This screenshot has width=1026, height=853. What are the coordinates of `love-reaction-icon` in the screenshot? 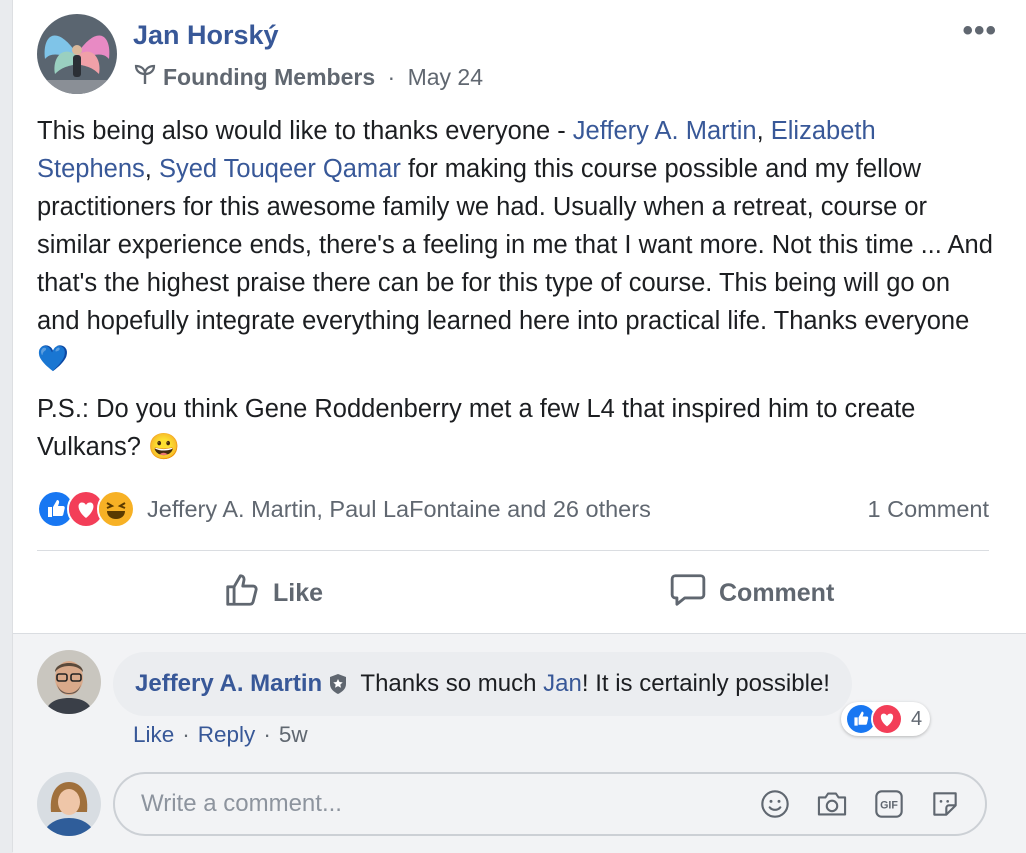 It's located at (887, 719).